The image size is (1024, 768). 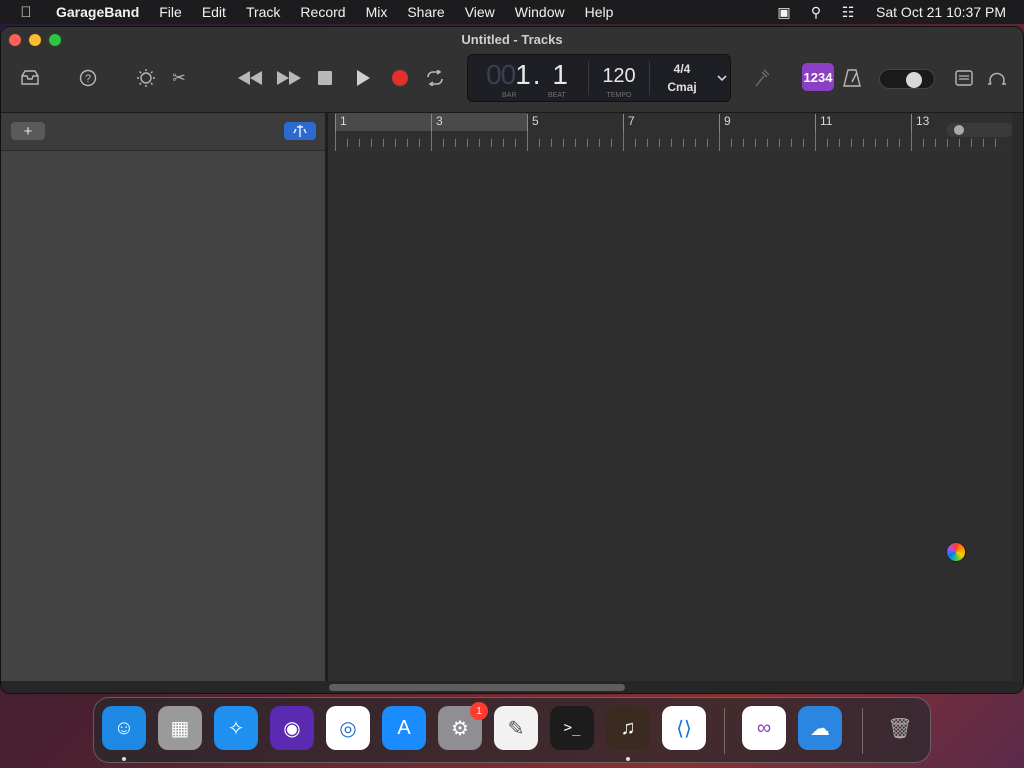 I want to click on stop-icon, so click(x=325, y=78).